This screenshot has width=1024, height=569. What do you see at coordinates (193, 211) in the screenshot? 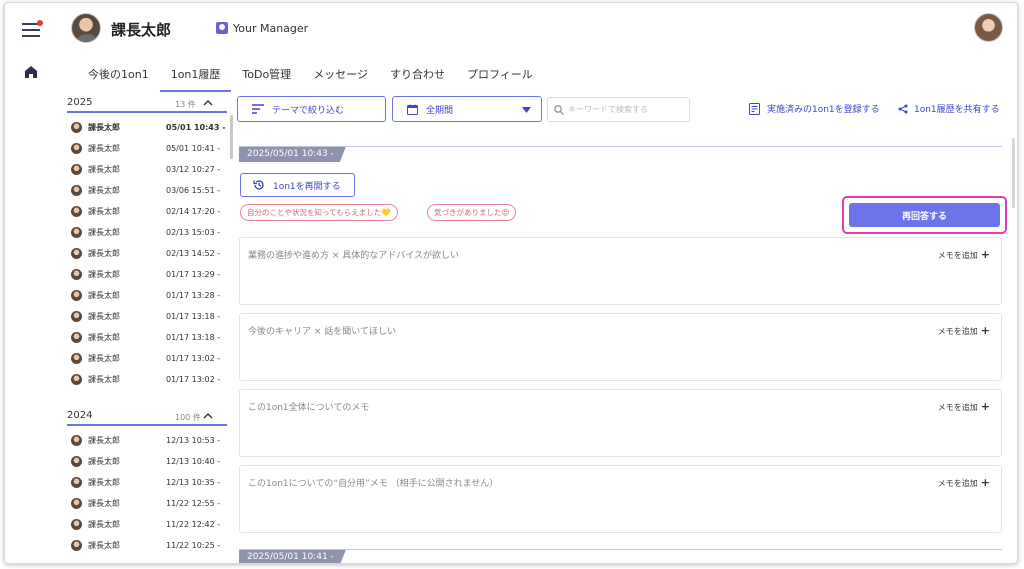
I see `history-item-date: 02/14 17:20 -` at bounding box center [193, 211].